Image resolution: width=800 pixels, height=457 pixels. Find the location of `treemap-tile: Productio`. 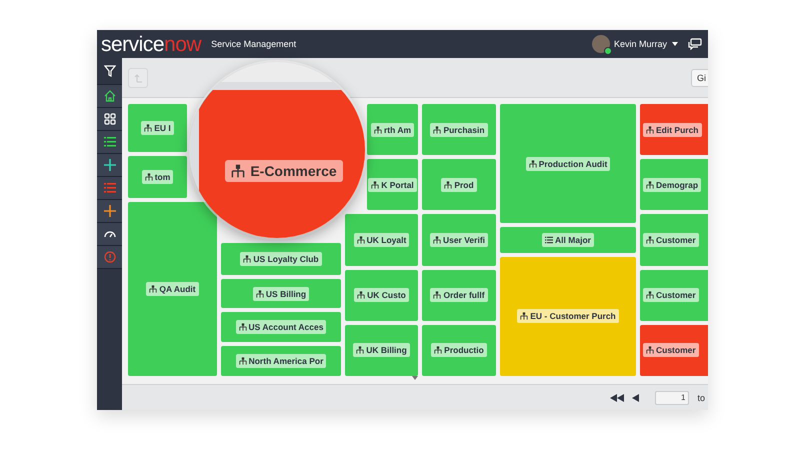

treemap-tile: Productio is located at coordinates (459, 350).